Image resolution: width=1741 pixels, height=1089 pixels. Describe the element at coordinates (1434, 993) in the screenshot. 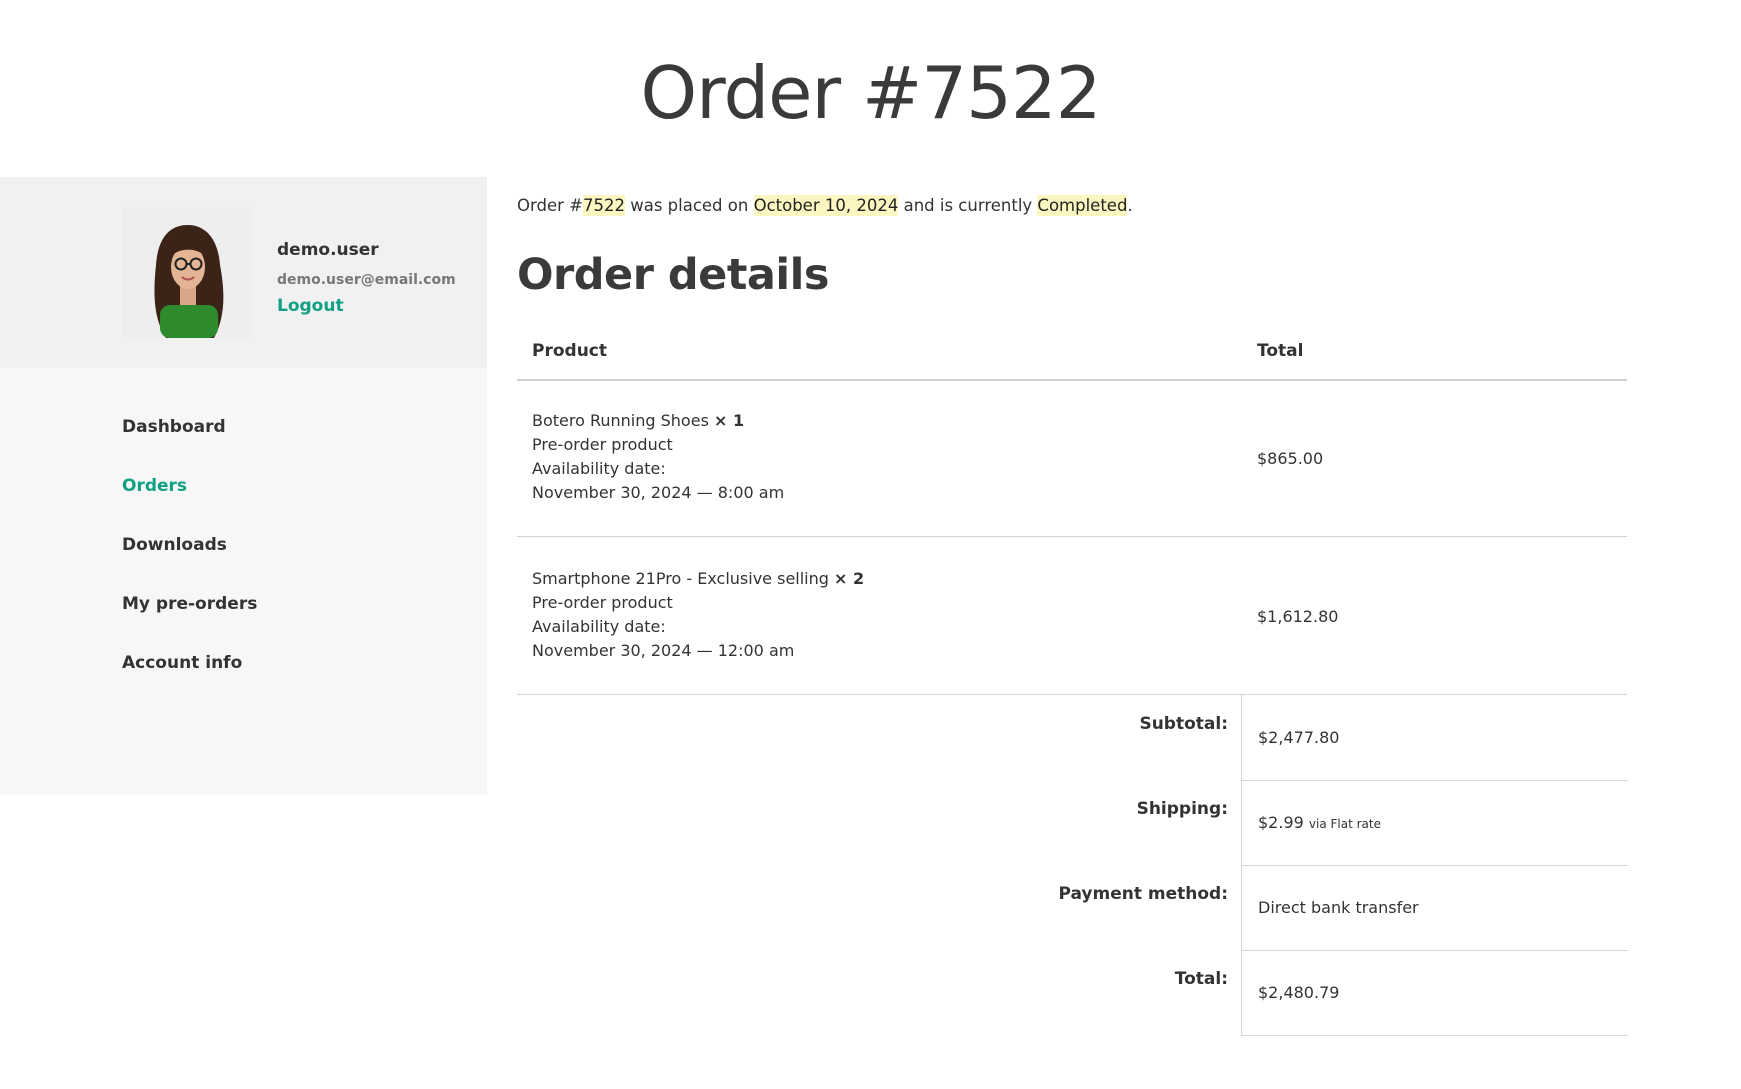

I see `total-cell: $2,480.79` at that location.